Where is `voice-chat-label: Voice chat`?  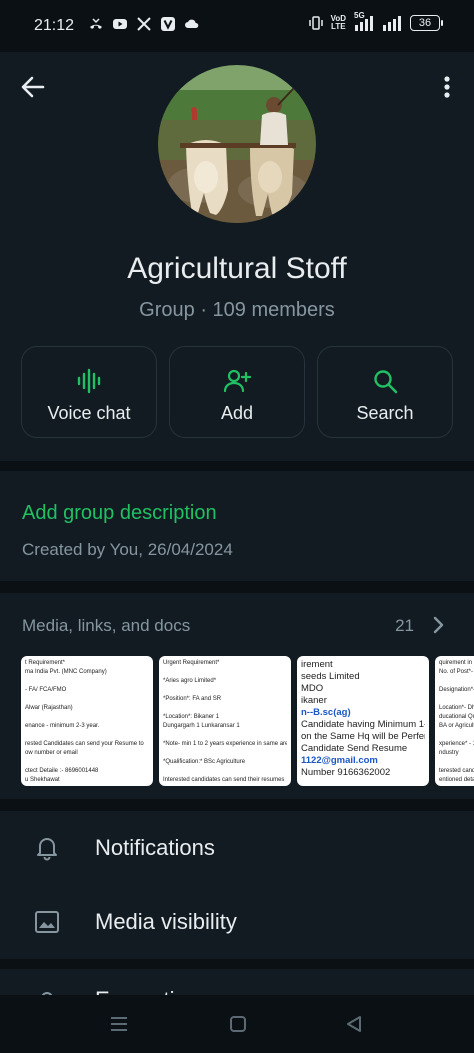 voice-chat-label: Voice chat is located at coordinates (89, 413).